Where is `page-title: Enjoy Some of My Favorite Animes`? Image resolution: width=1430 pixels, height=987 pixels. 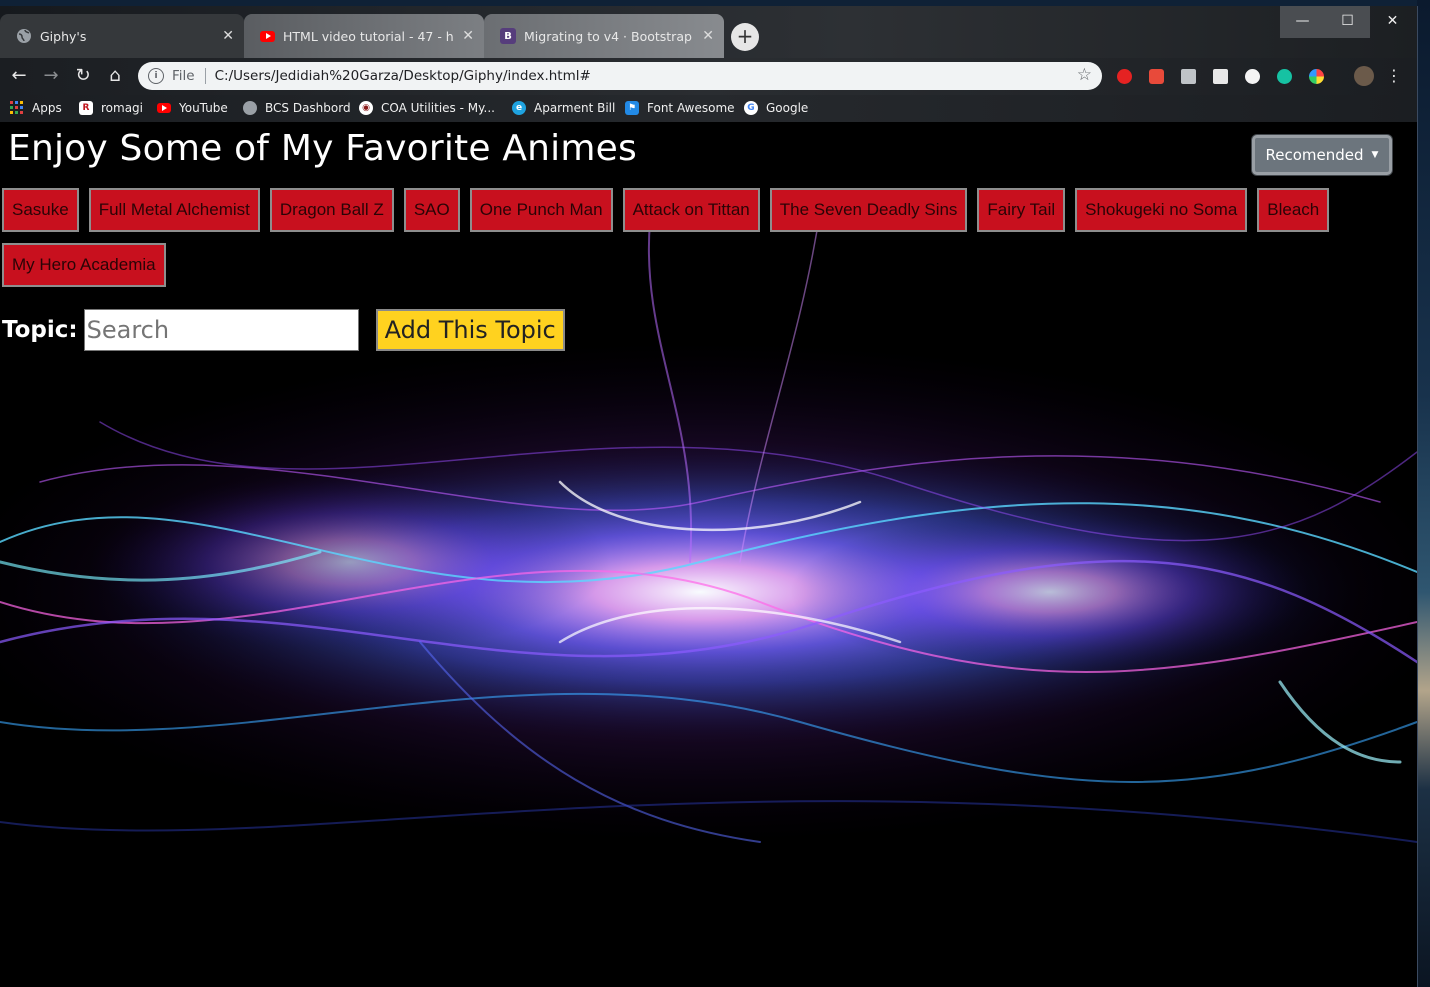
page-title: Enjoy Some of My Favorite Animes is located at coordinates (322, 148).